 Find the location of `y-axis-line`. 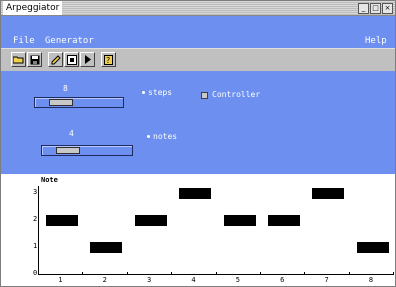

y-axis-line is located at coordinates (38, 230).